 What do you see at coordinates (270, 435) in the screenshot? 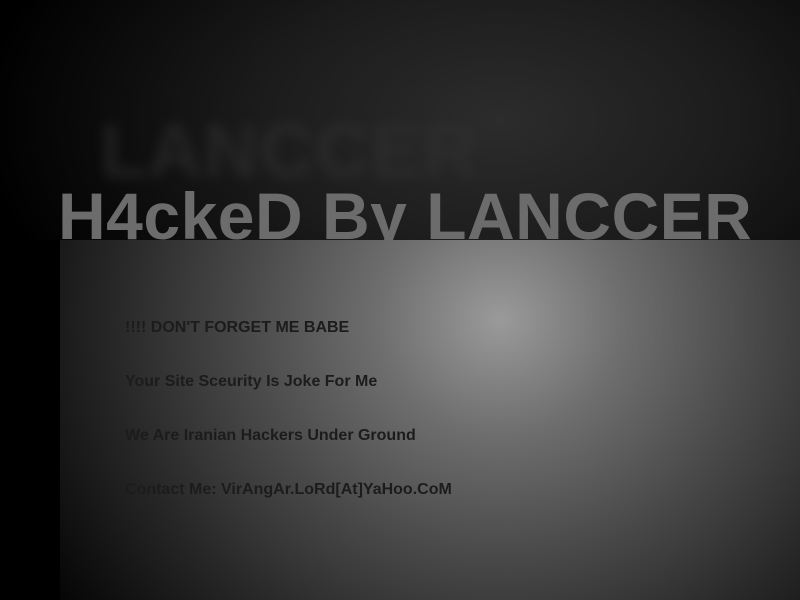
I see `message-line: We Are Iranian Hackers Under Ground` at bounding box center [270, 435].